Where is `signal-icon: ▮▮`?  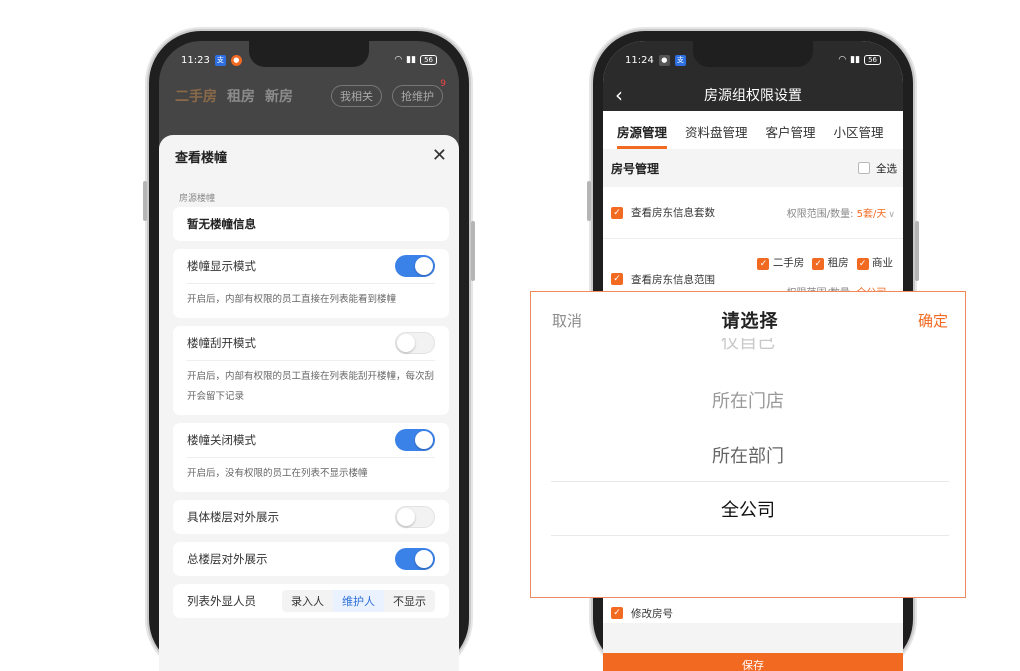 signal-icon: ▮▮ is located at coordinates (855, 60).